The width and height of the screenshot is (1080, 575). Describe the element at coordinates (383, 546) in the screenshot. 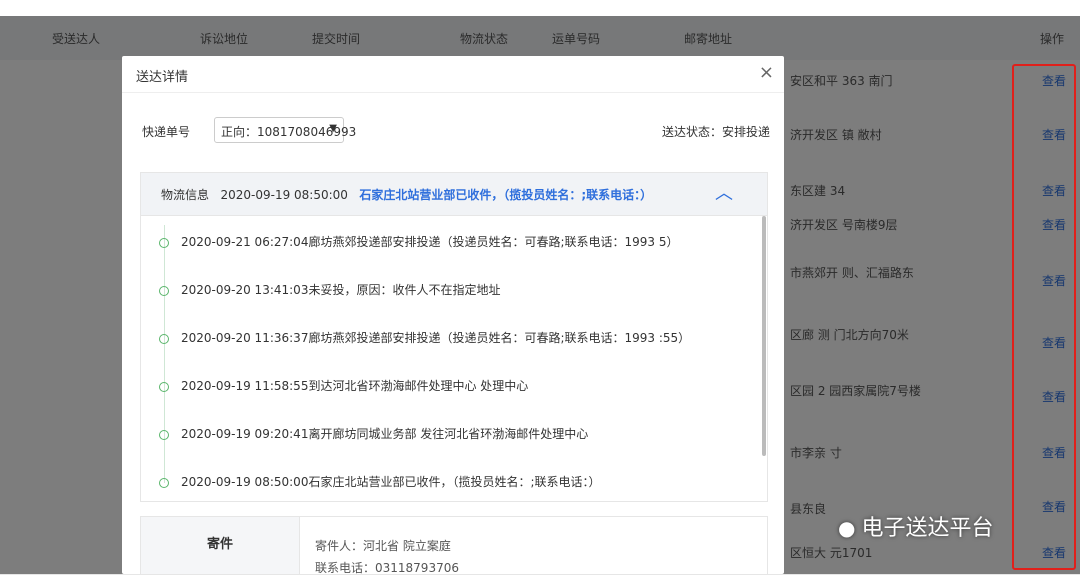

I see `sender-name: 寄件人：河北省 院立案庭` at that location.